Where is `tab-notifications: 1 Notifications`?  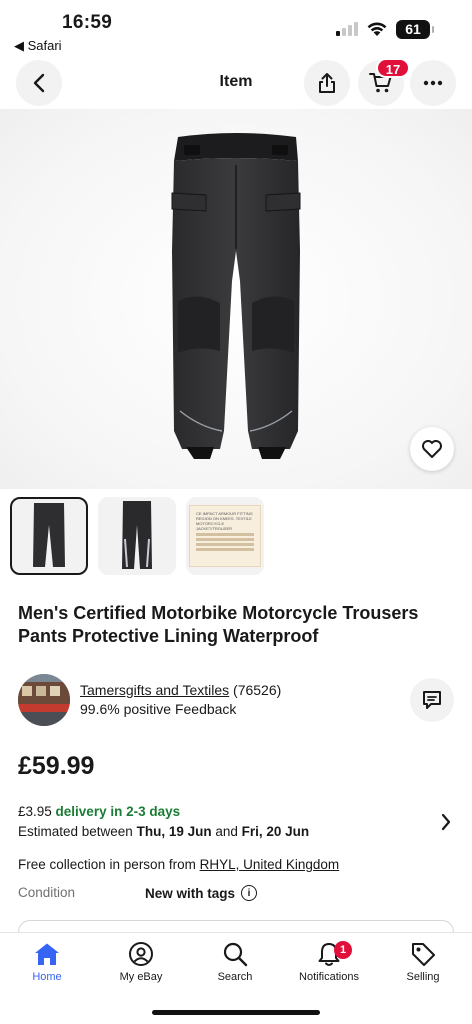
tab-notifications: 1 Notifications is located at coordinates (329, 965).